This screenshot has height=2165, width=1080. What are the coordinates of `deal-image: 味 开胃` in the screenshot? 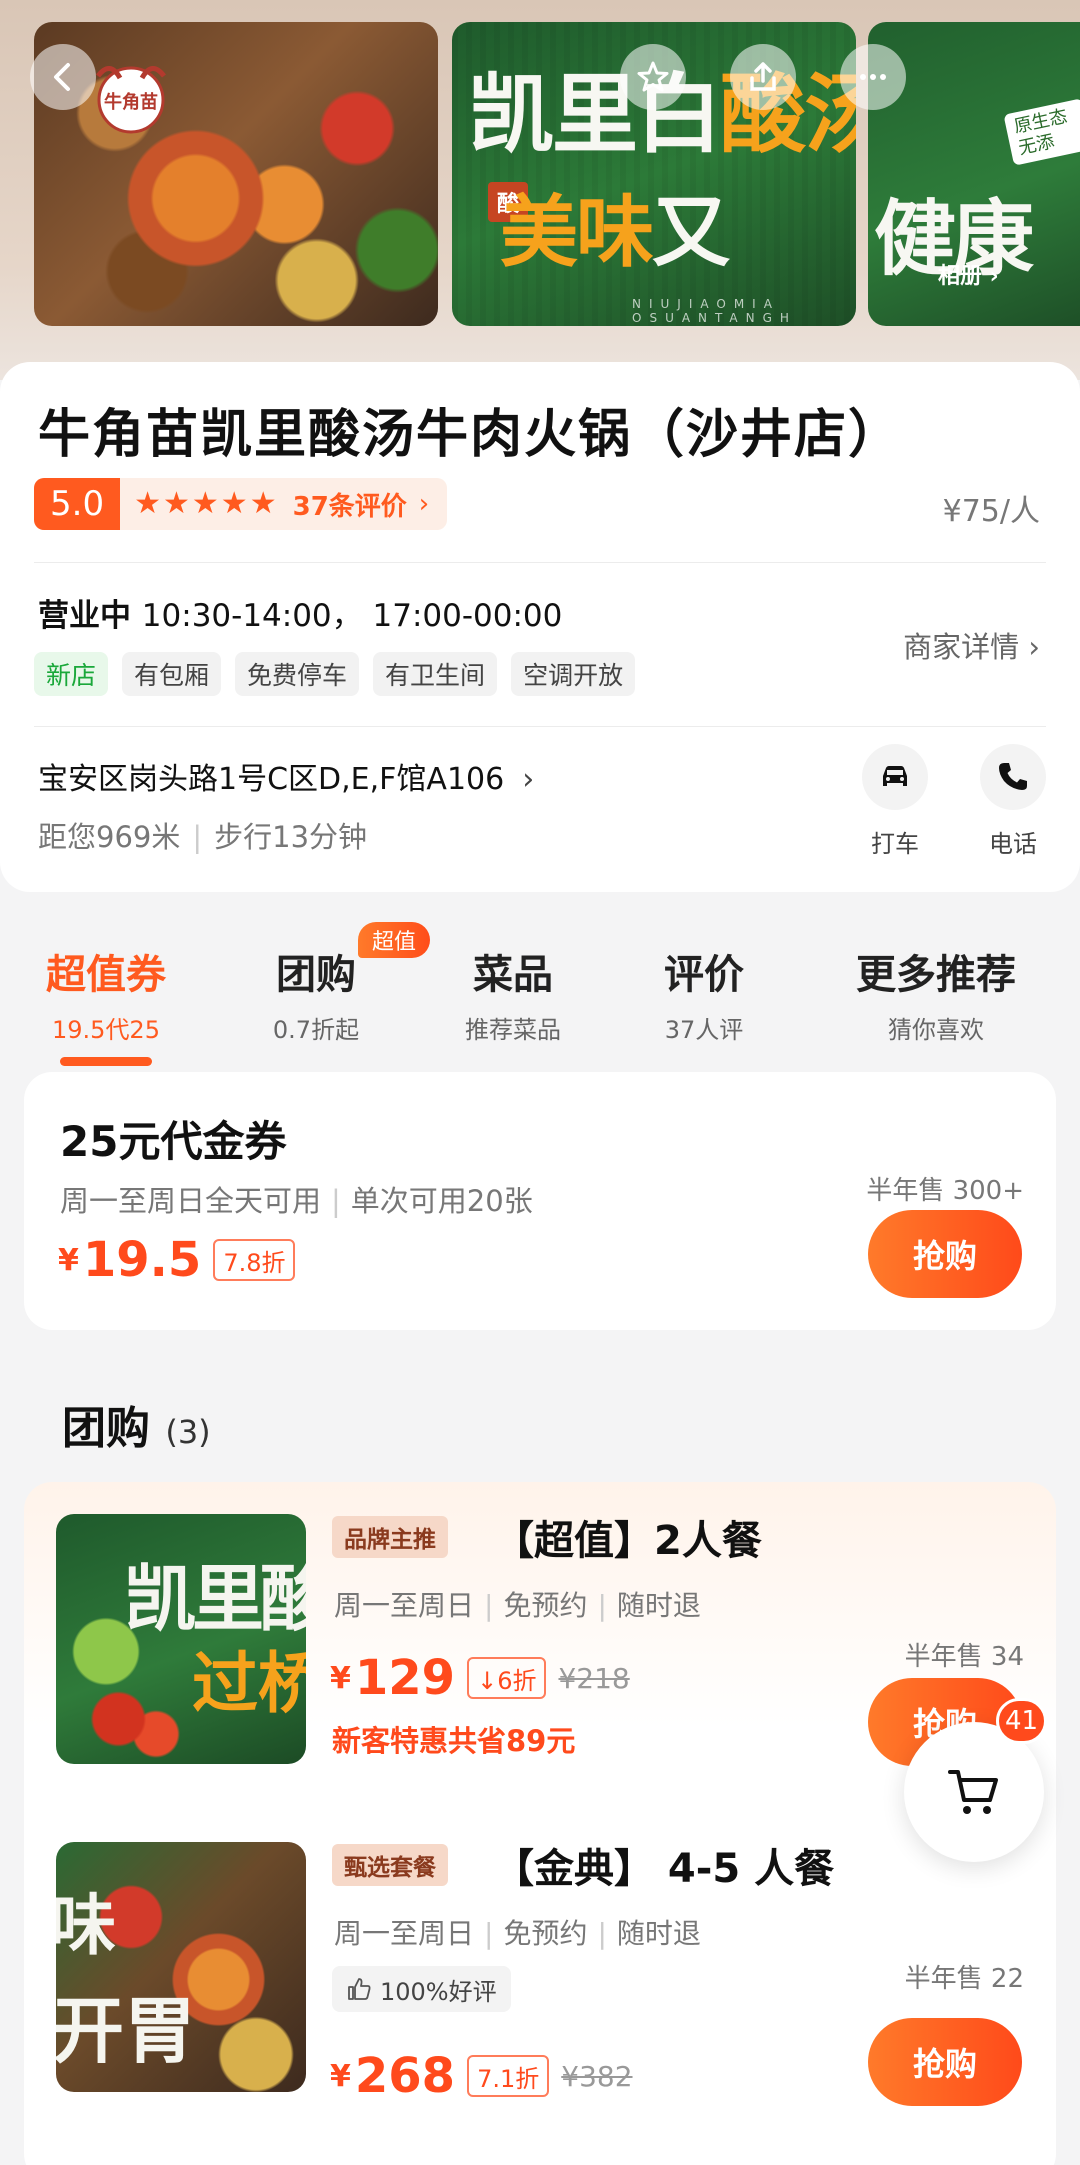 It's located at (181, 1967).